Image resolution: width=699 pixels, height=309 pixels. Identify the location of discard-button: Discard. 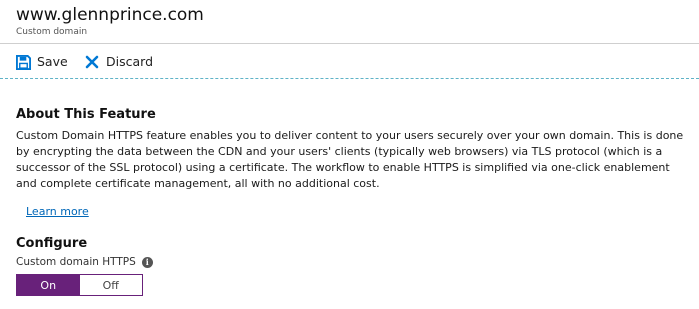
(118, 62).